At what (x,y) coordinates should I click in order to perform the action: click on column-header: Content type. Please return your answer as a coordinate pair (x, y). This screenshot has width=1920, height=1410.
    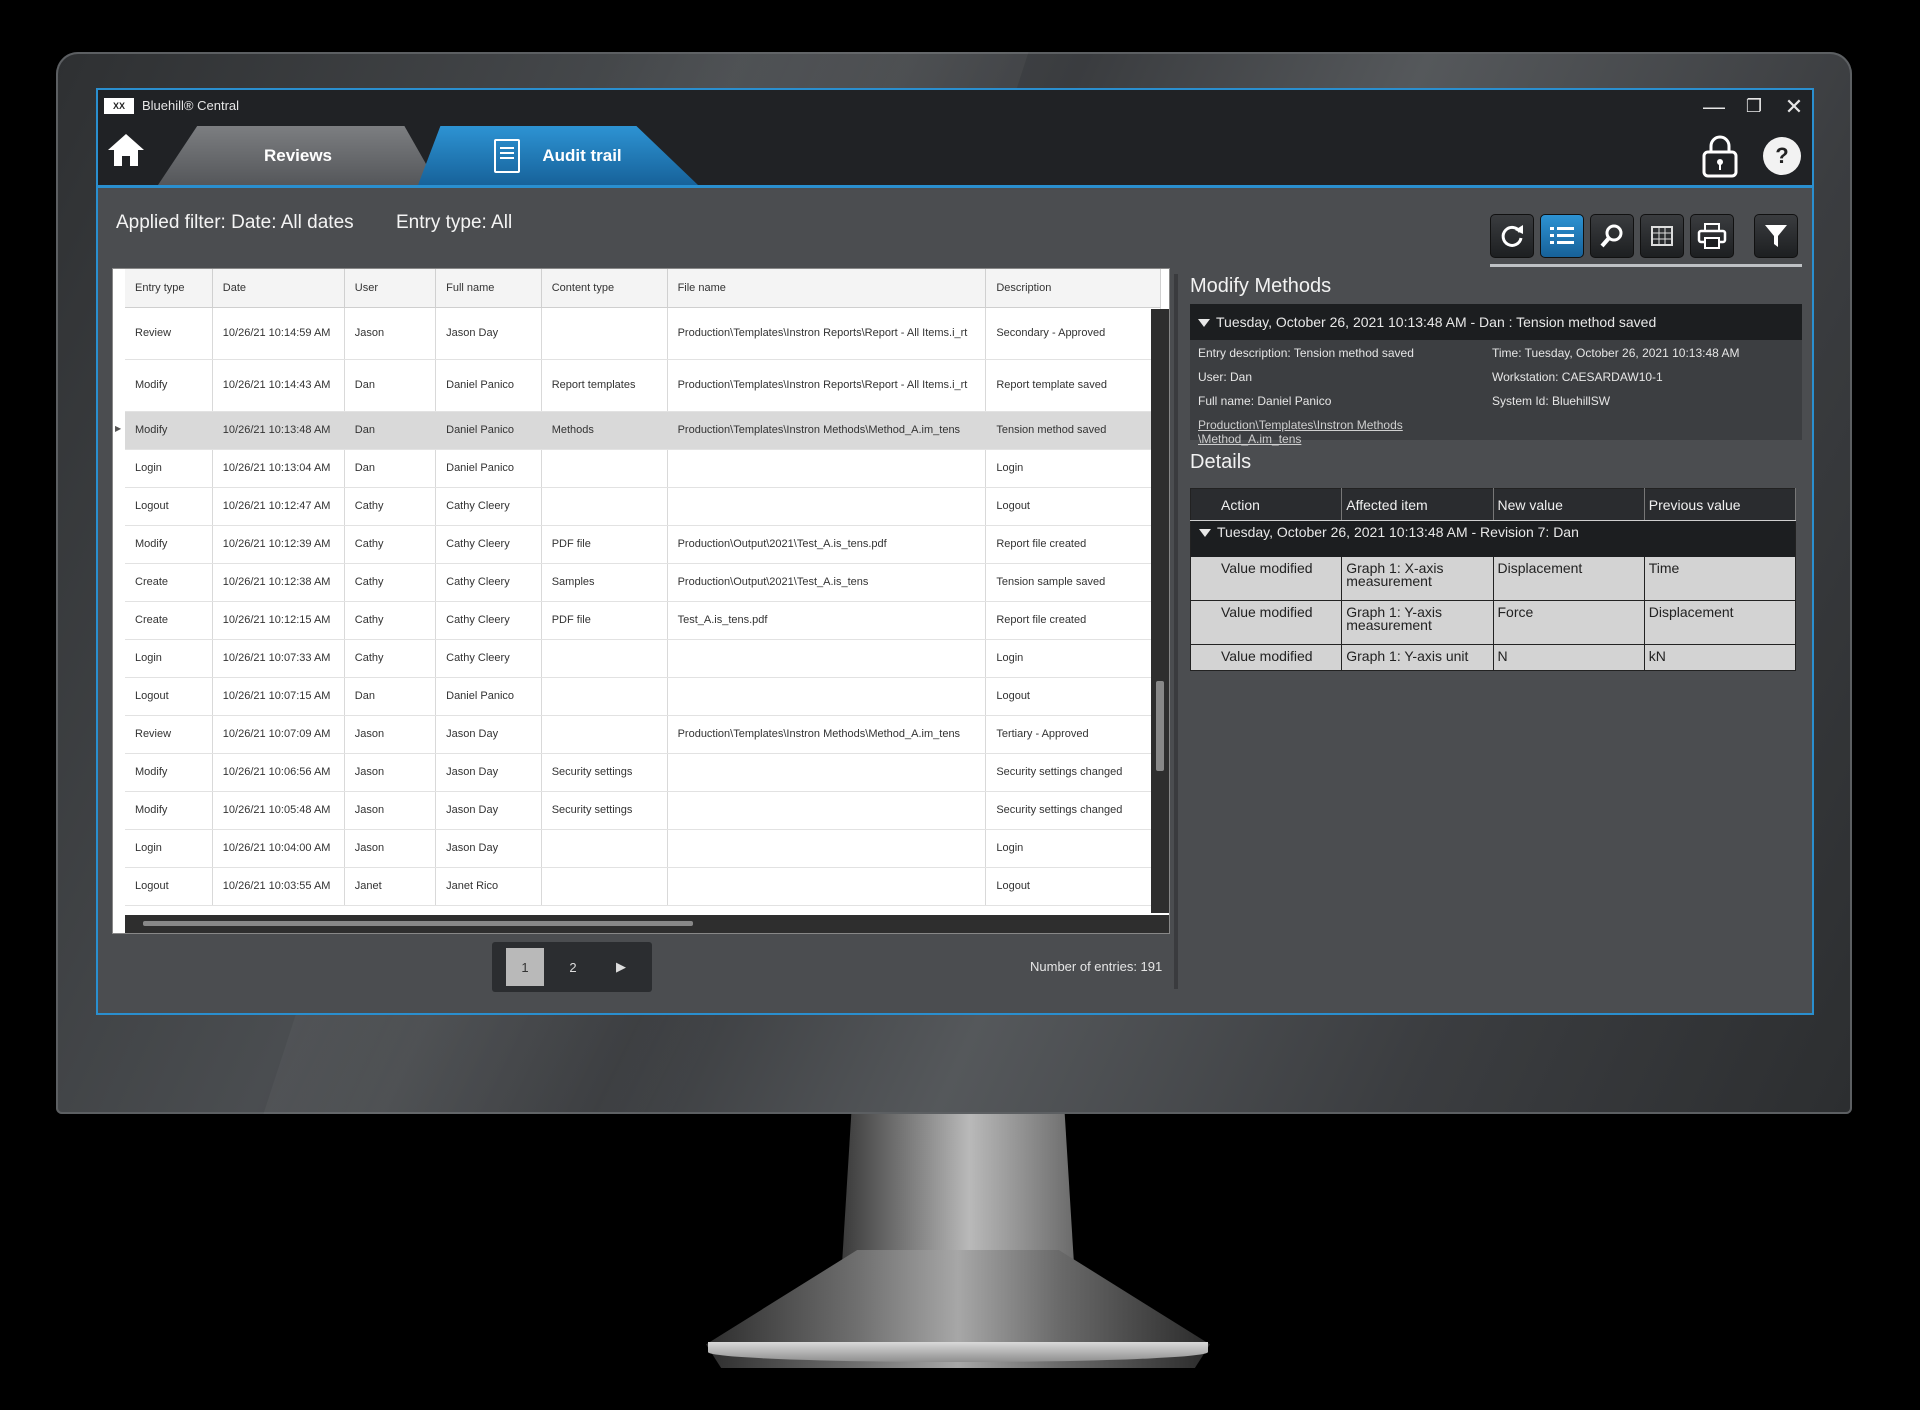
    Looking at the image, I should click on (604, 288).